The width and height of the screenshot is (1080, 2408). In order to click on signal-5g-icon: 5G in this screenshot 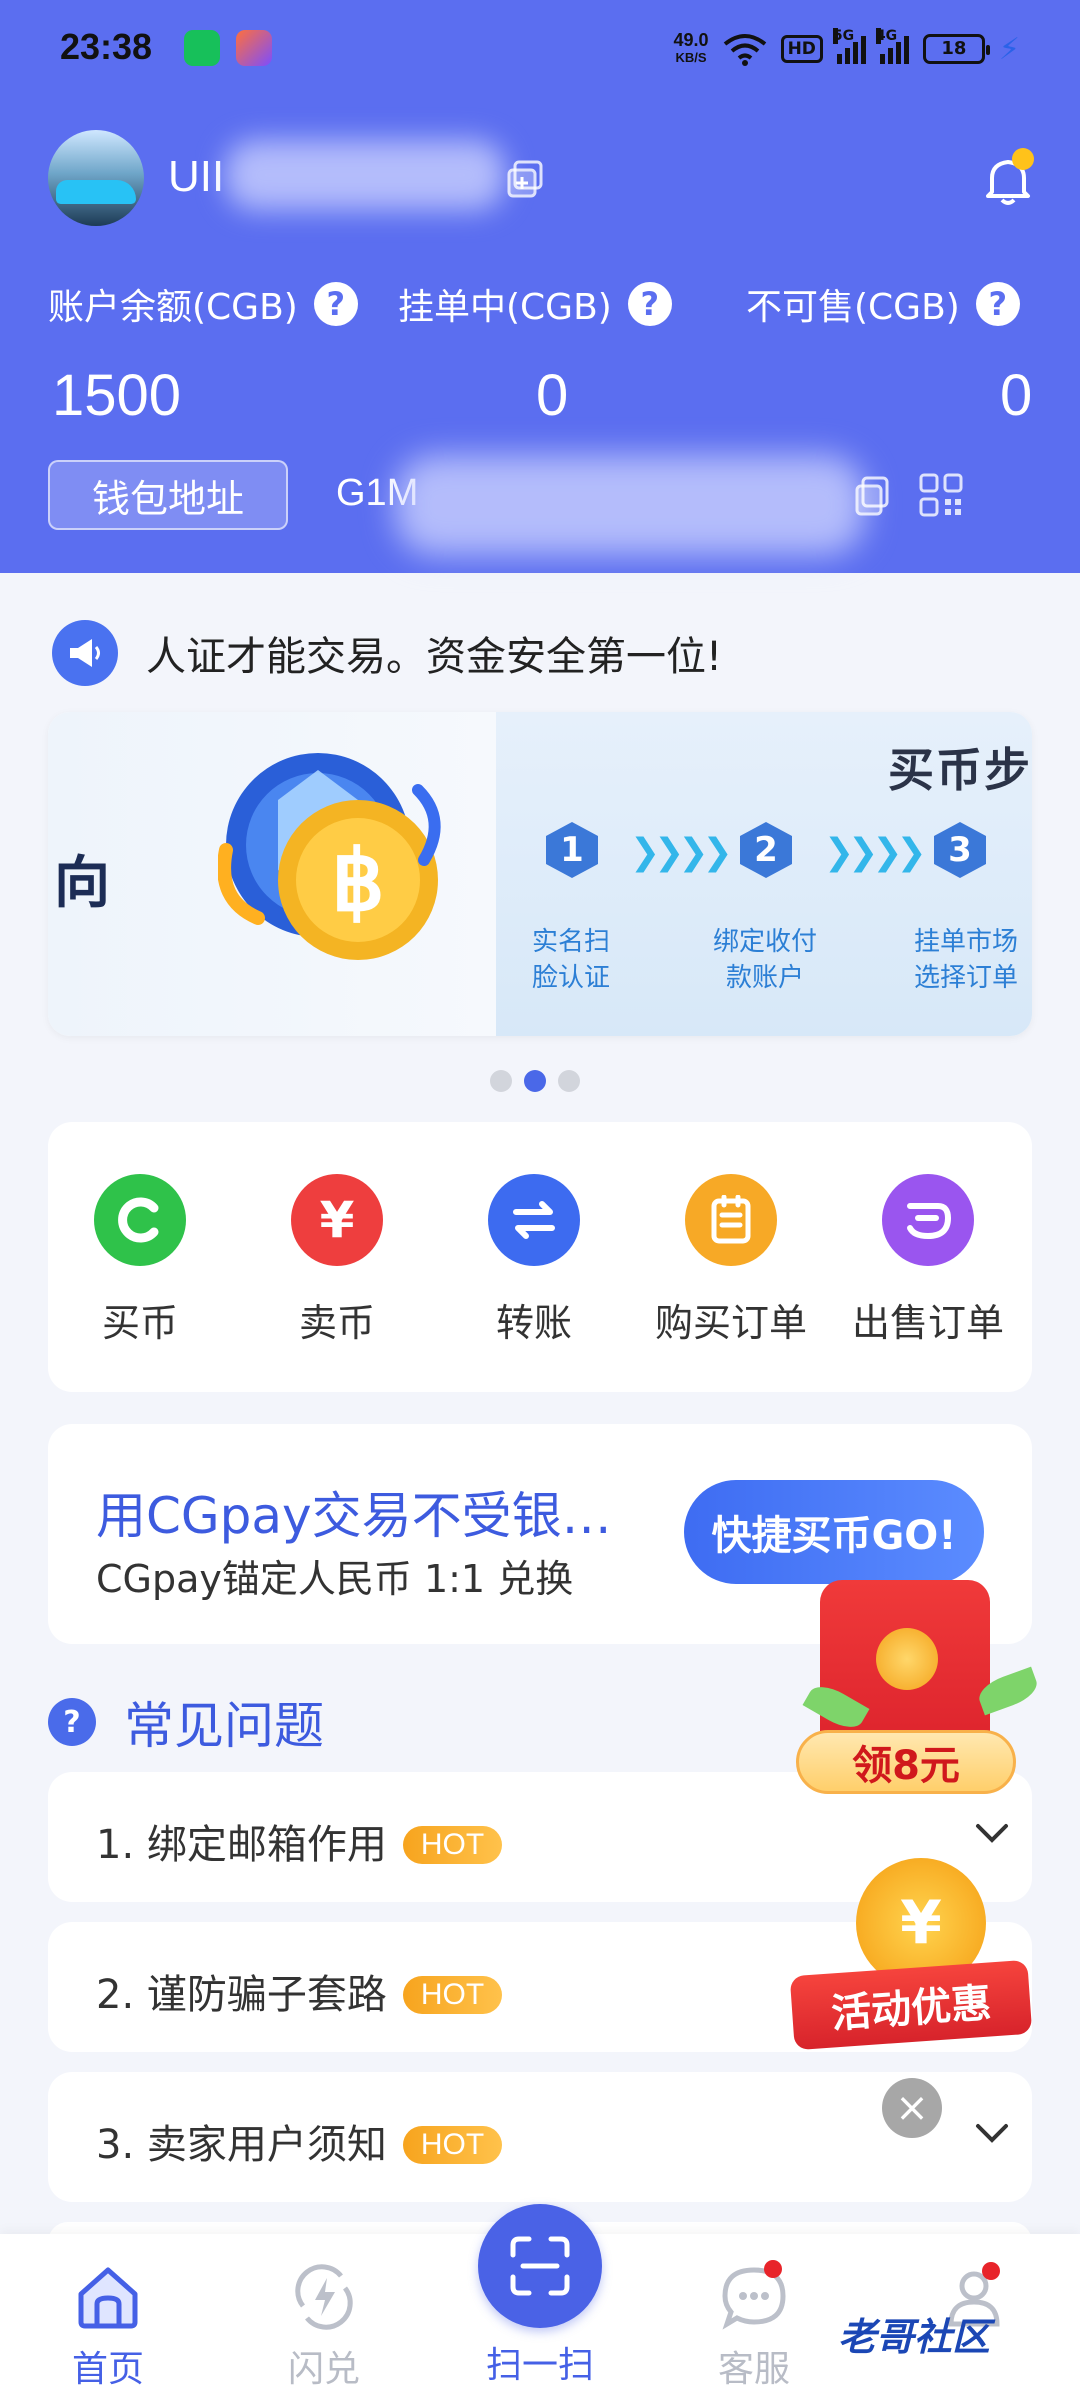, I will do `click(849, 46)`.